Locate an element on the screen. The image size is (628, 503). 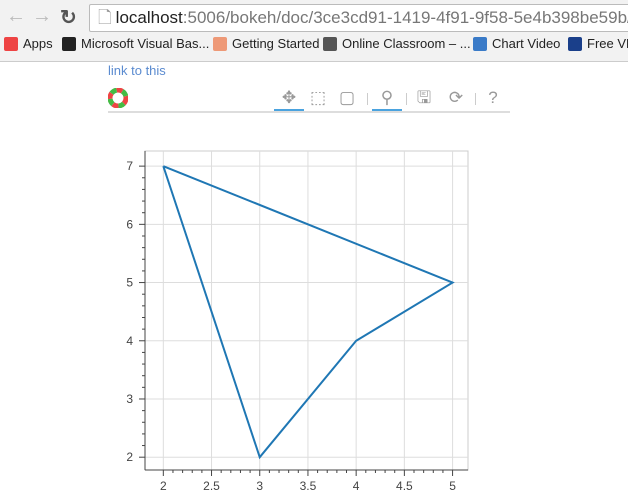
x-tick-label: 2.5 is located at coordinates (211, 486).